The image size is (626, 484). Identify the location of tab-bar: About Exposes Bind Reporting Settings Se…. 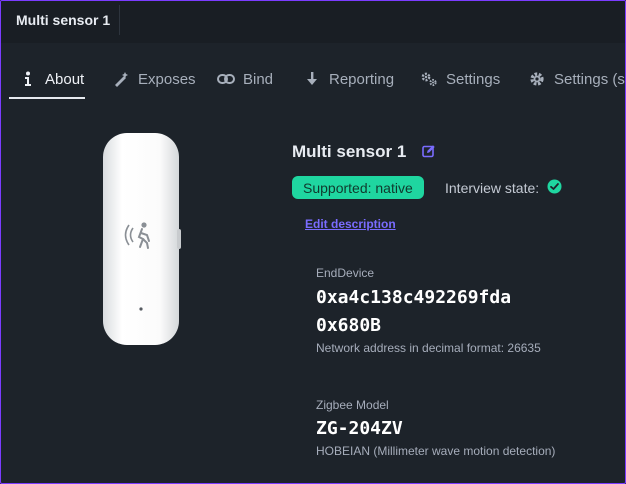
(313, 80).